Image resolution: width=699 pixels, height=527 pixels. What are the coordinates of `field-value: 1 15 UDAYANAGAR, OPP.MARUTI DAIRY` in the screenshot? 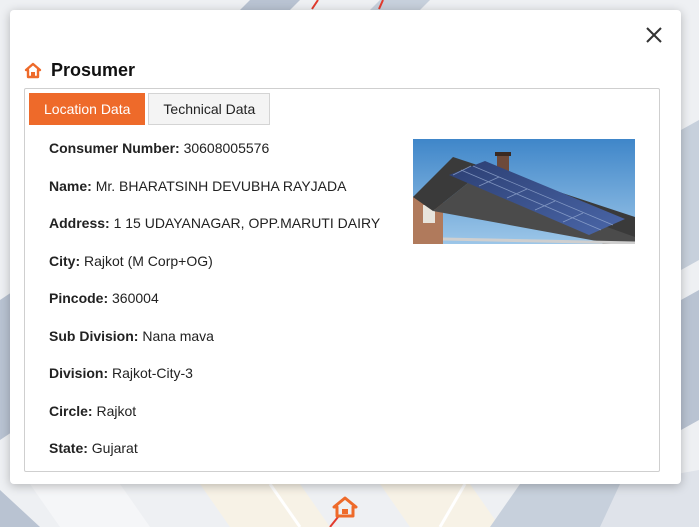 It's located at (247, 223).